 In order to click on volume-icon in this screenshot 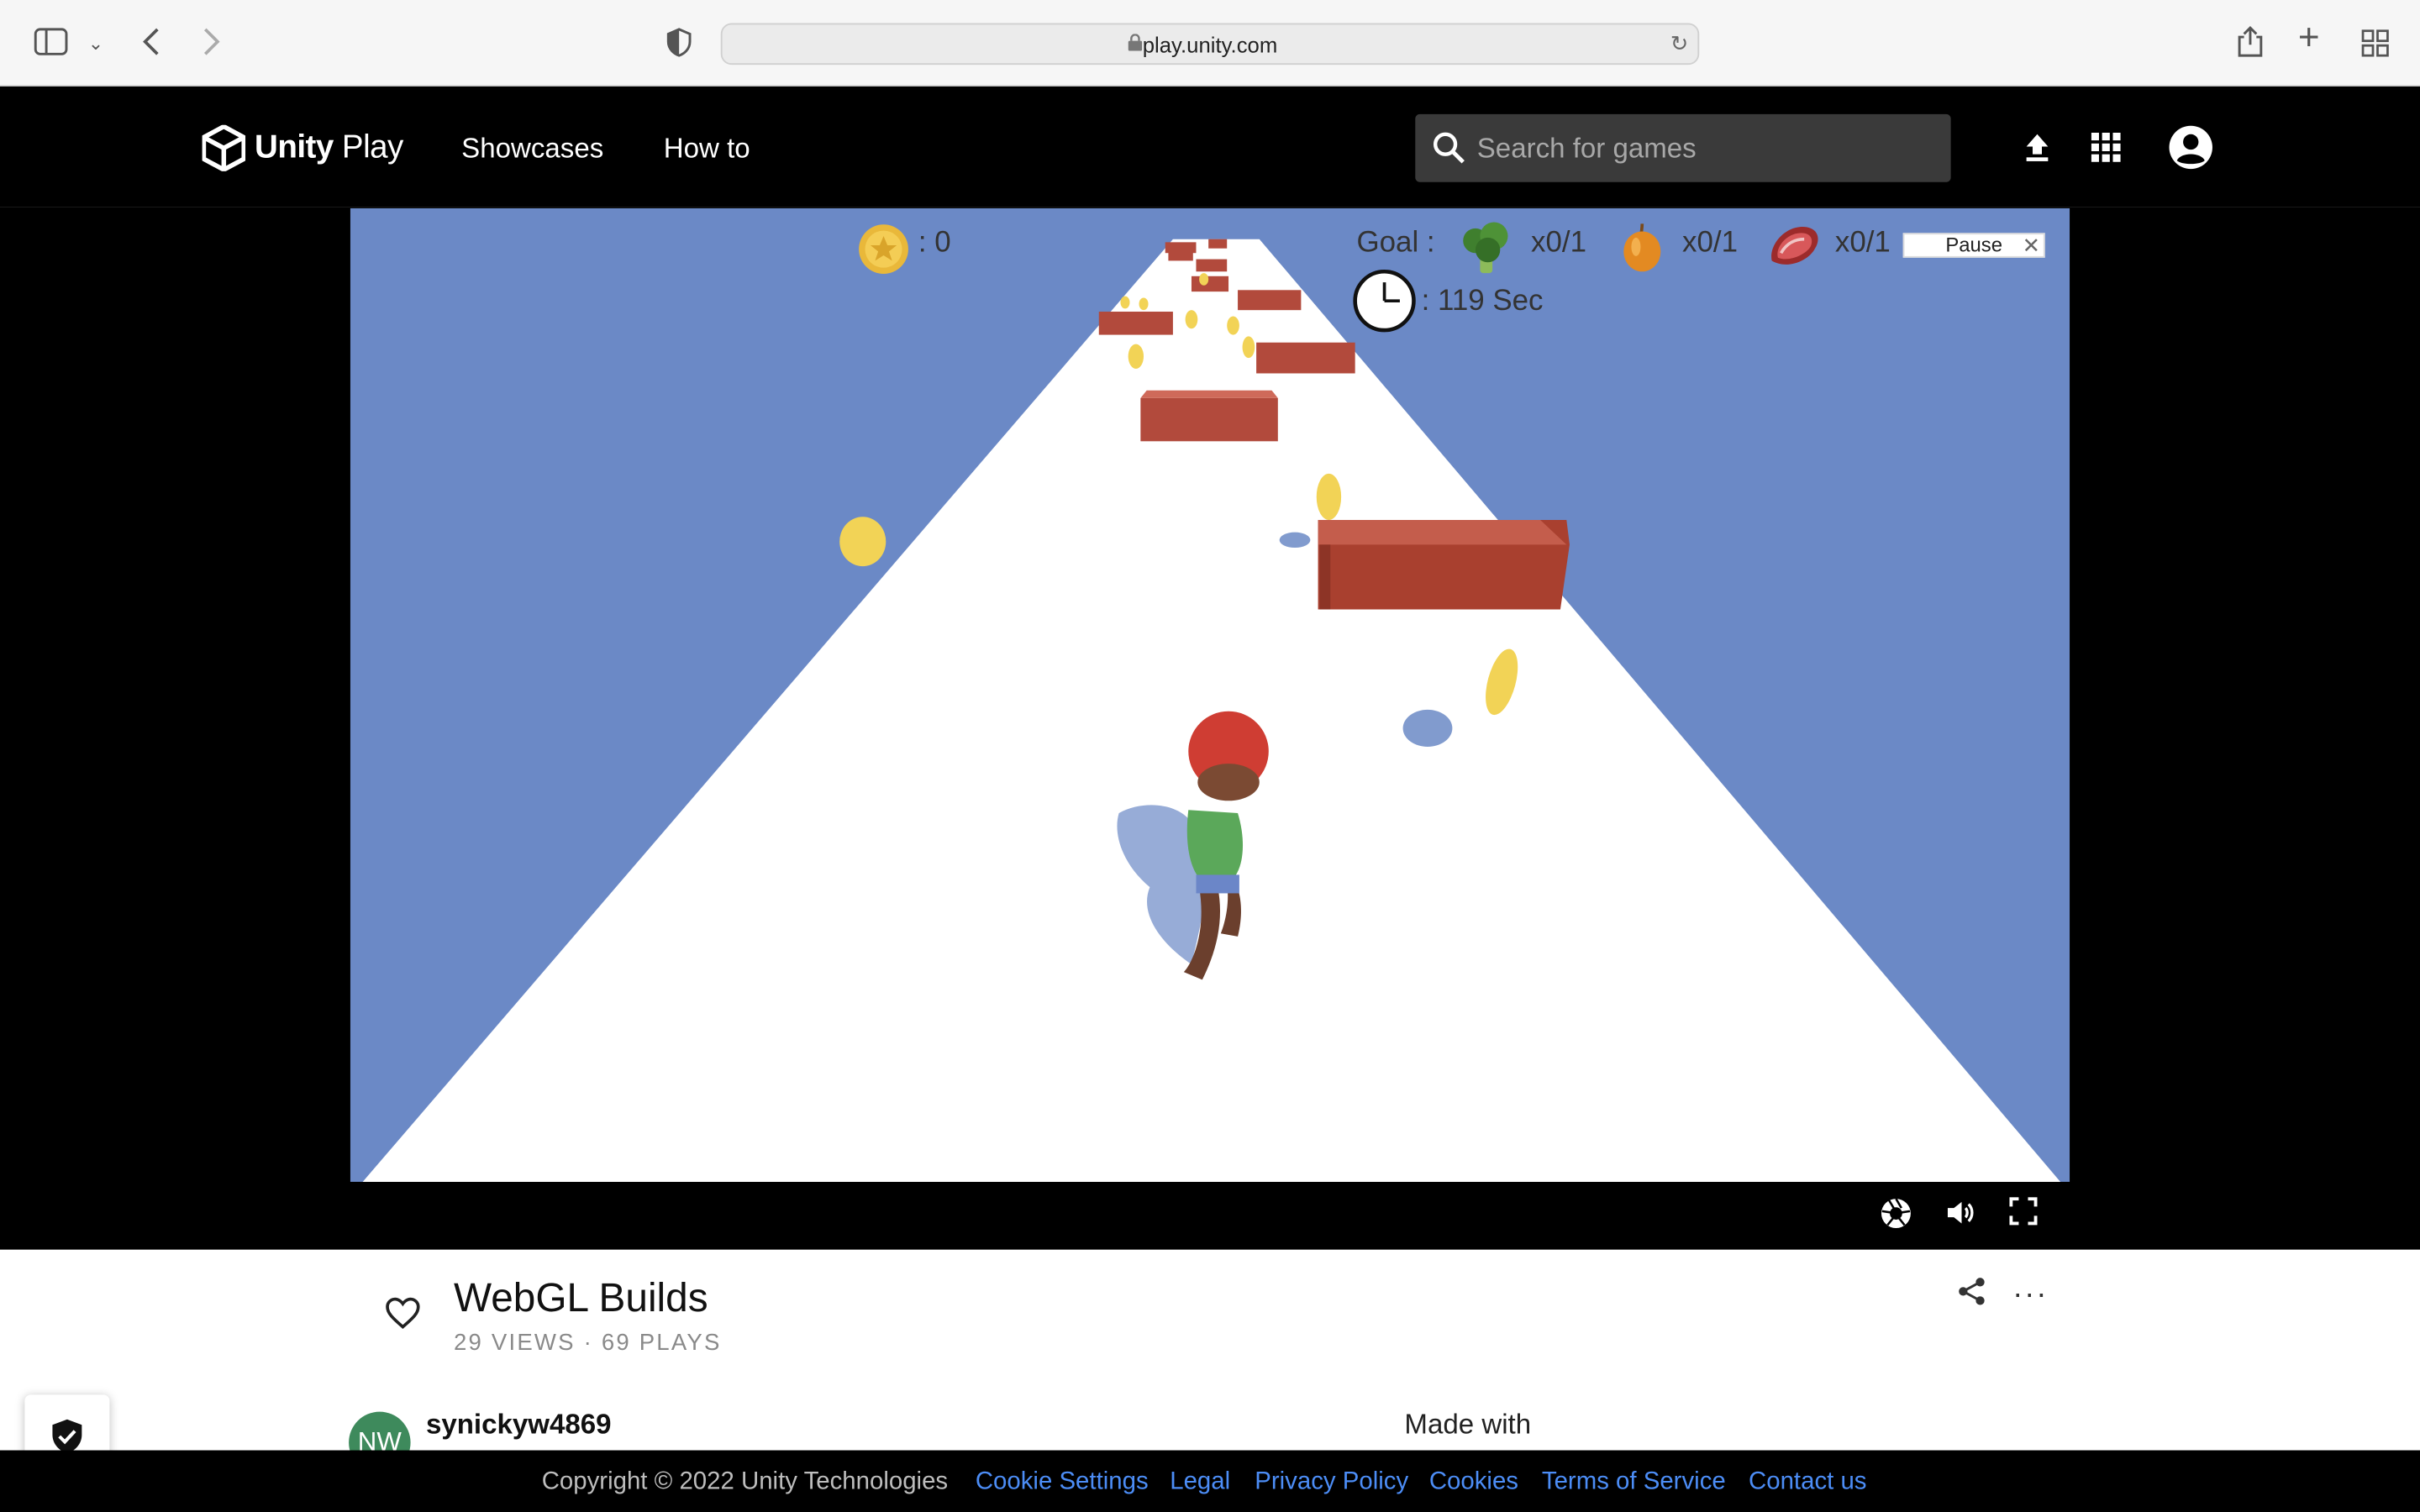, I will do `click(1960, 1212)`.